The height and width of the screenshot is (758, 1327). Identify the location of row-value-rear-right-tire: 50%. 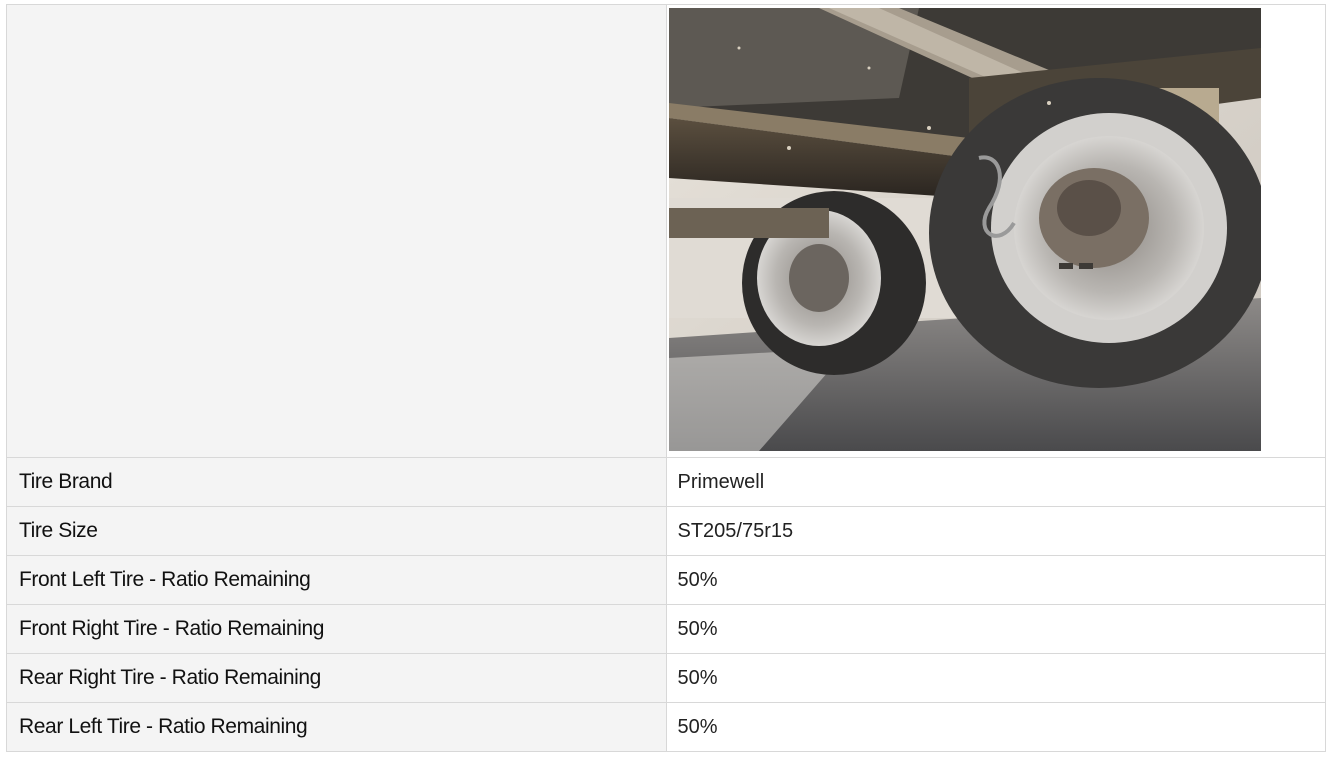
(995, 678).